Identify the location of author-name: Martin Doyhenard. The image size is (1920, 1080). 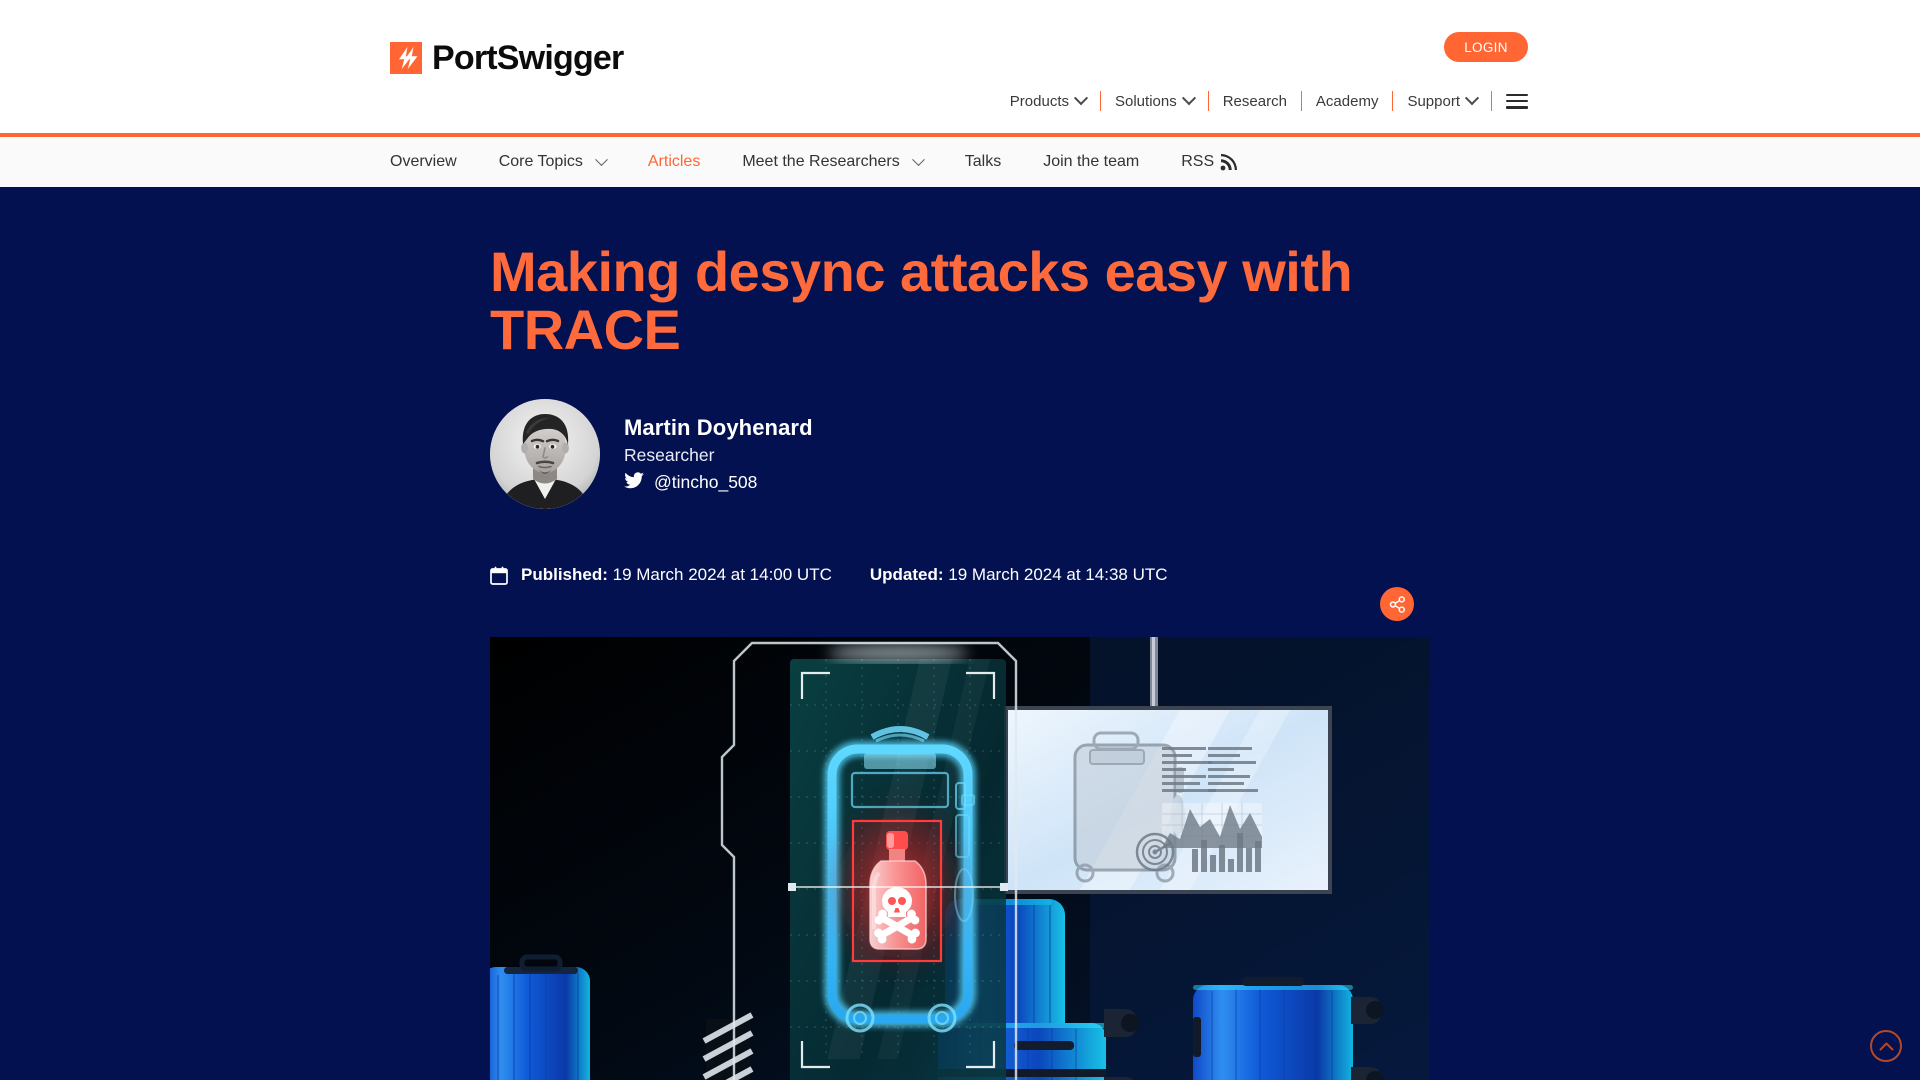
(718, 427).